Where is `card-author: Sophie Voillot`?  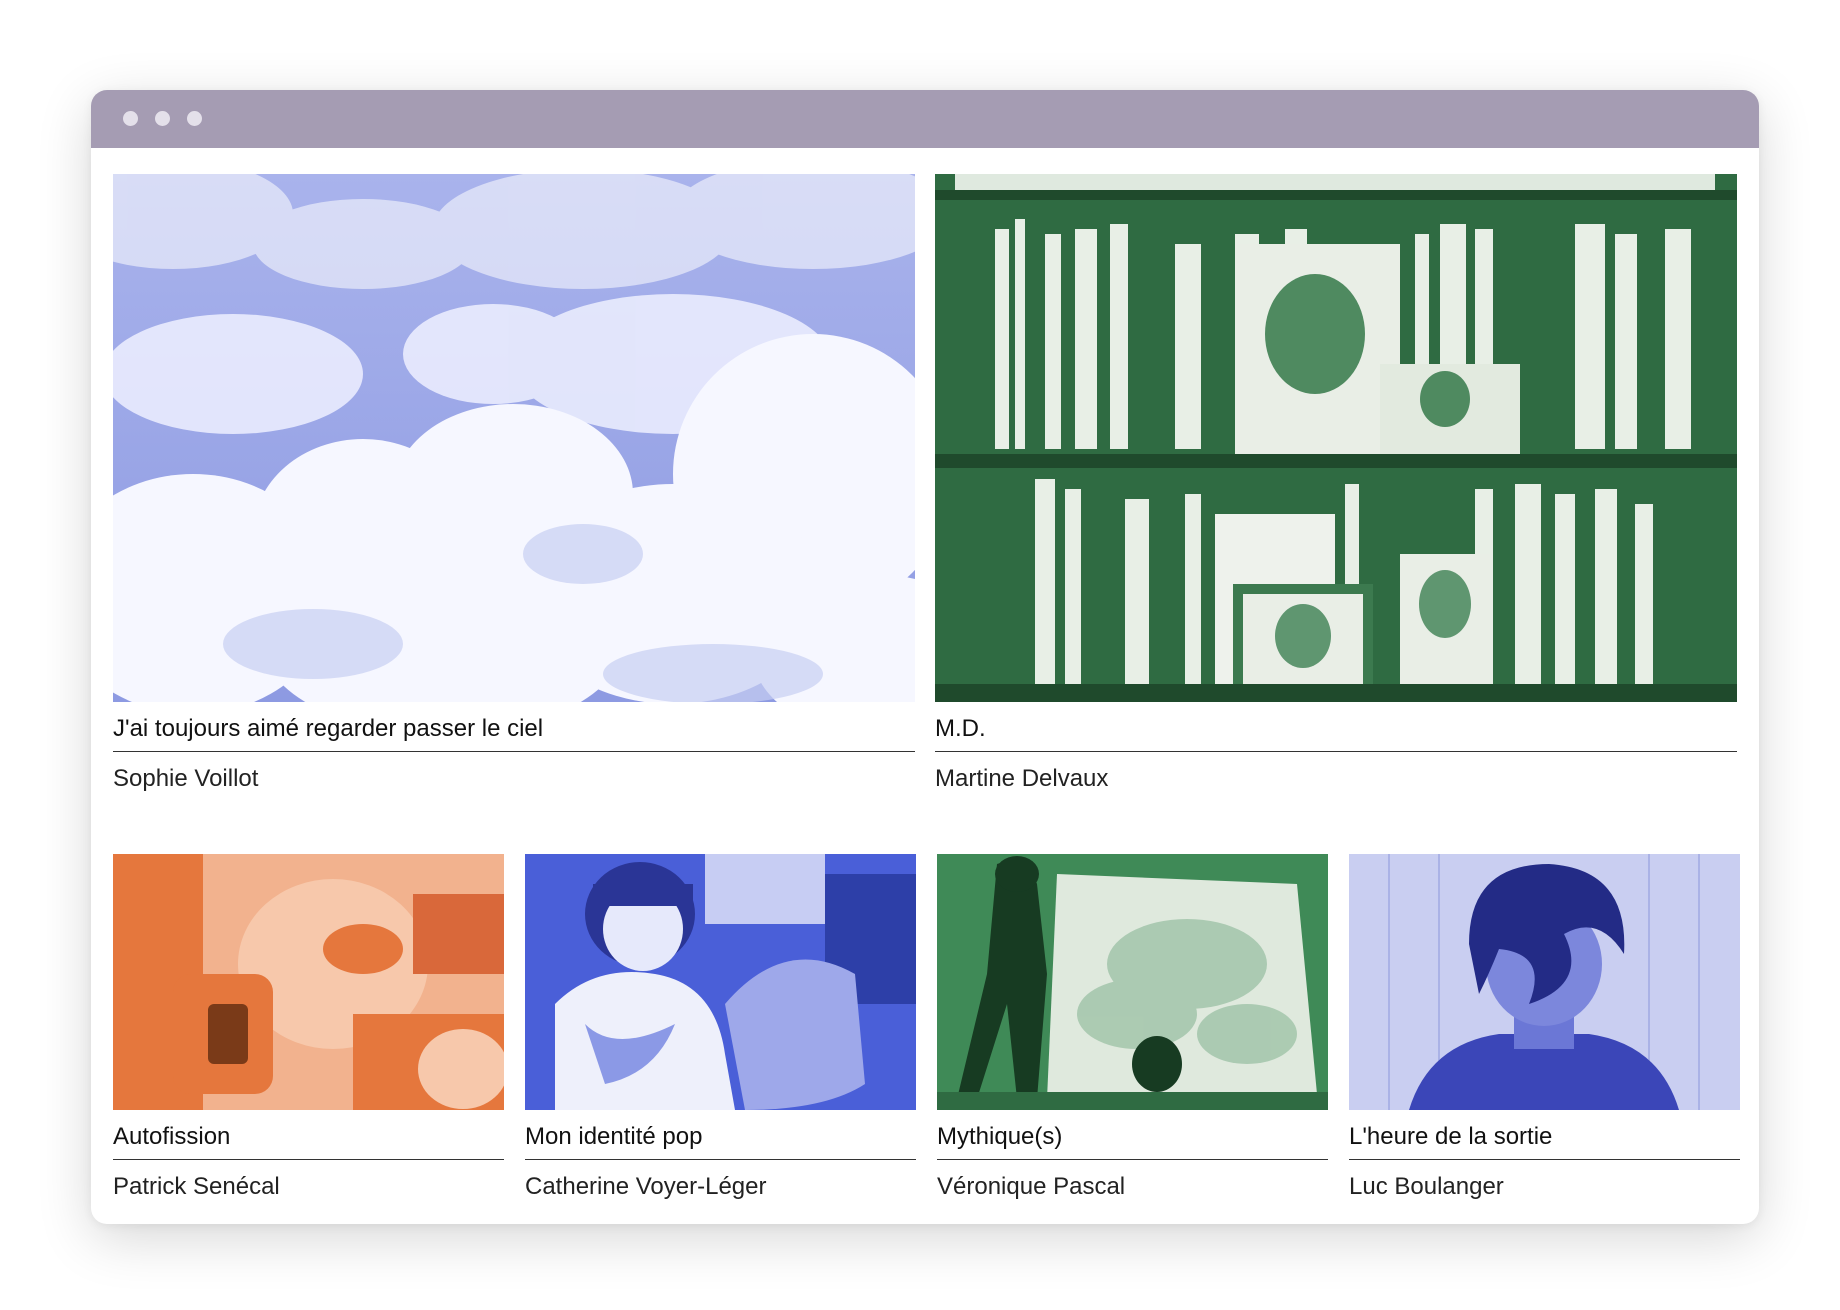
card-author: Sophie Voillot is located at coordinates (186, 778).